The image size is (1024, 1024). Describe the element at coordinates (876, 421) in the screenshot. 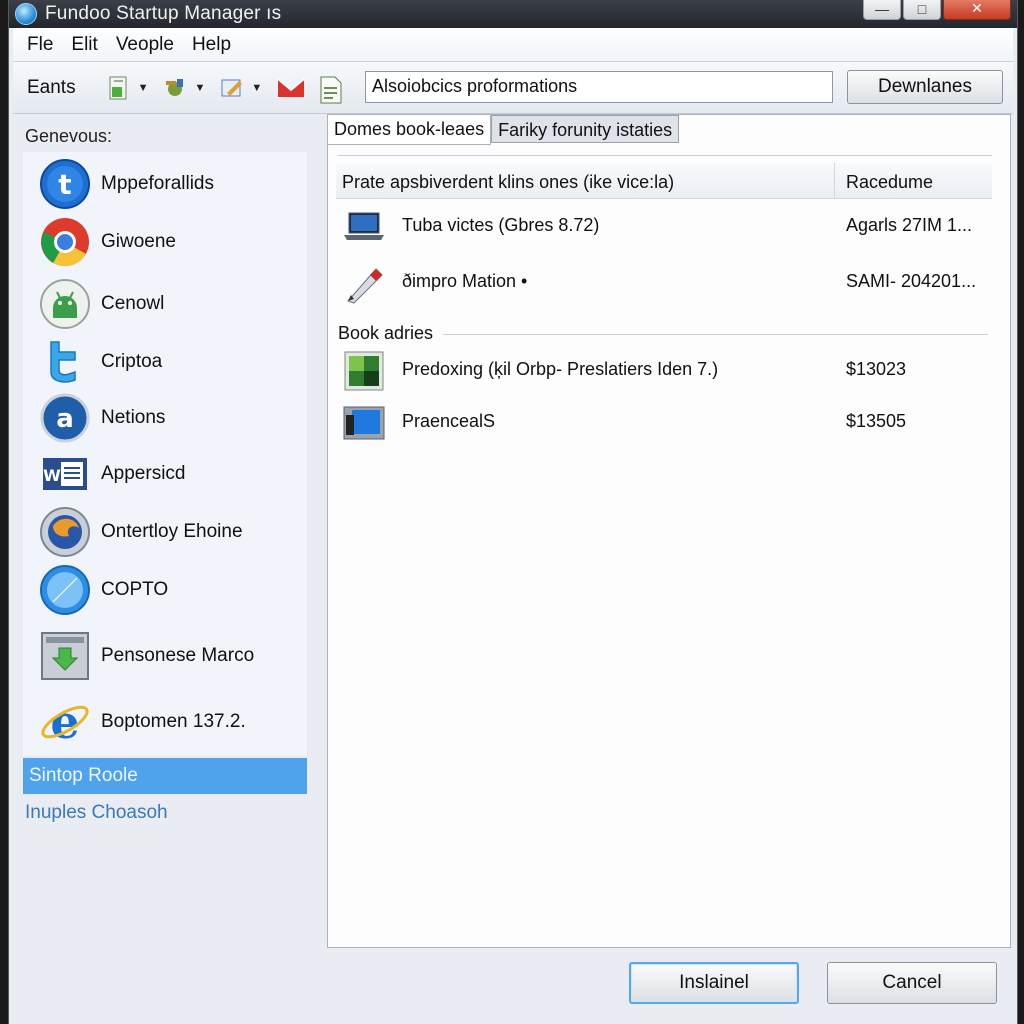

I see `row-value: $13505` at that location.